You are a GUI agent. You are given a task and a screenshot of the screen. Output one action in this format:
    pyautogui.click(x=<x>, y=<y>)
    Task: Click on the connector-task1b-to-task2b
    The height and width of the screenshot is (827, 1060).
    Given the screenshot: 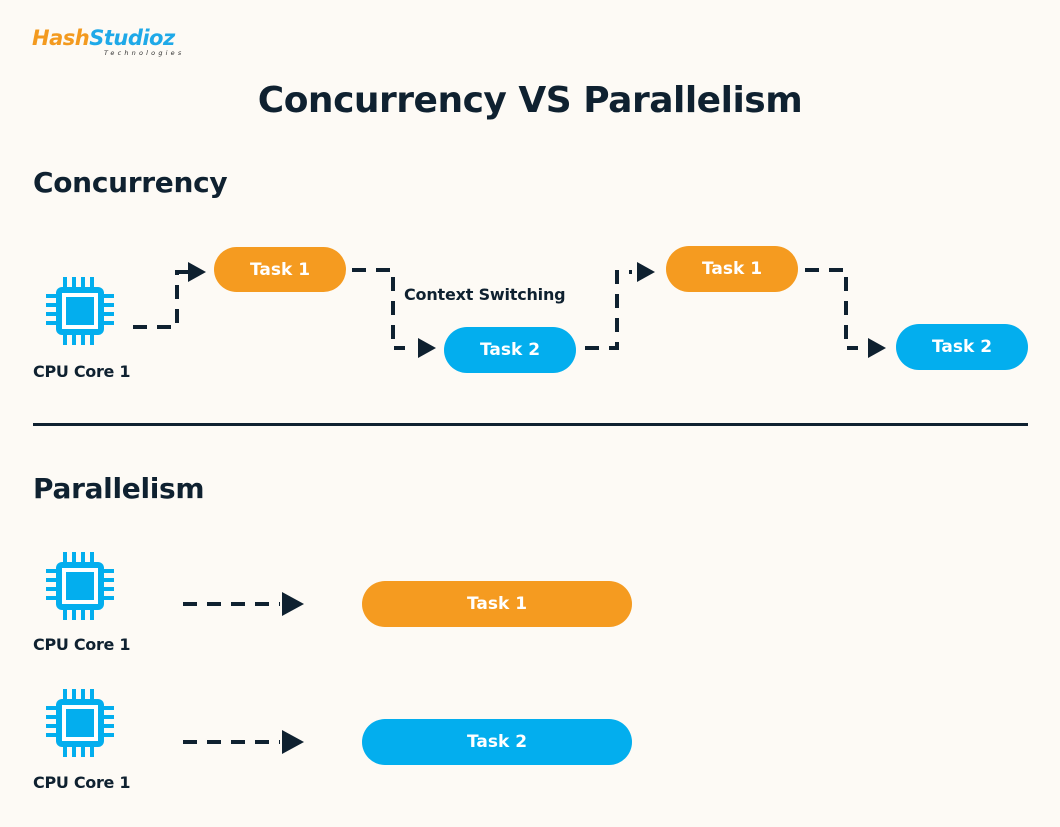 What is the action you would take?
    pyautogui.click(x=831, y=309)
    